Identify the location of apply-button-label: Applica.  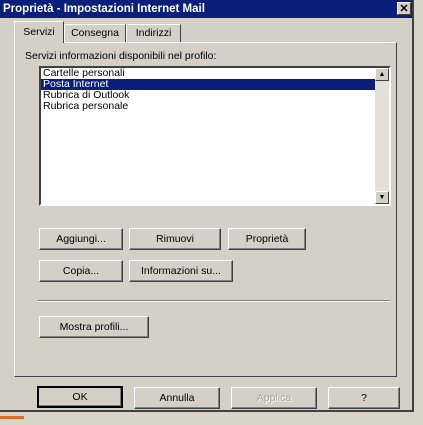
(274, 398).